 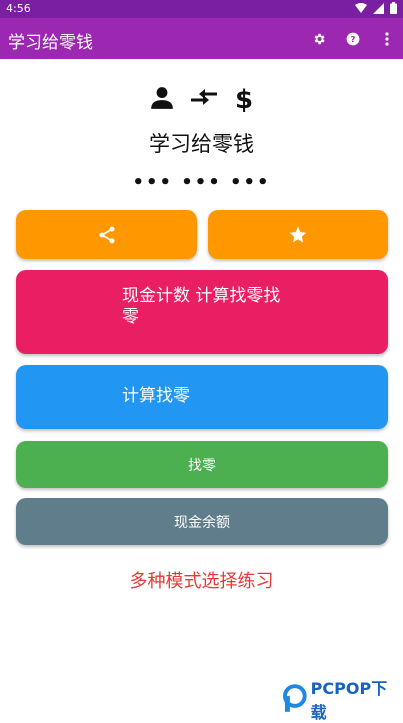 What do you see at coordinates (201, 182) in the screenshot?
I see `hero-dots: ••• ••• •••` at bounding box center [201, 182].